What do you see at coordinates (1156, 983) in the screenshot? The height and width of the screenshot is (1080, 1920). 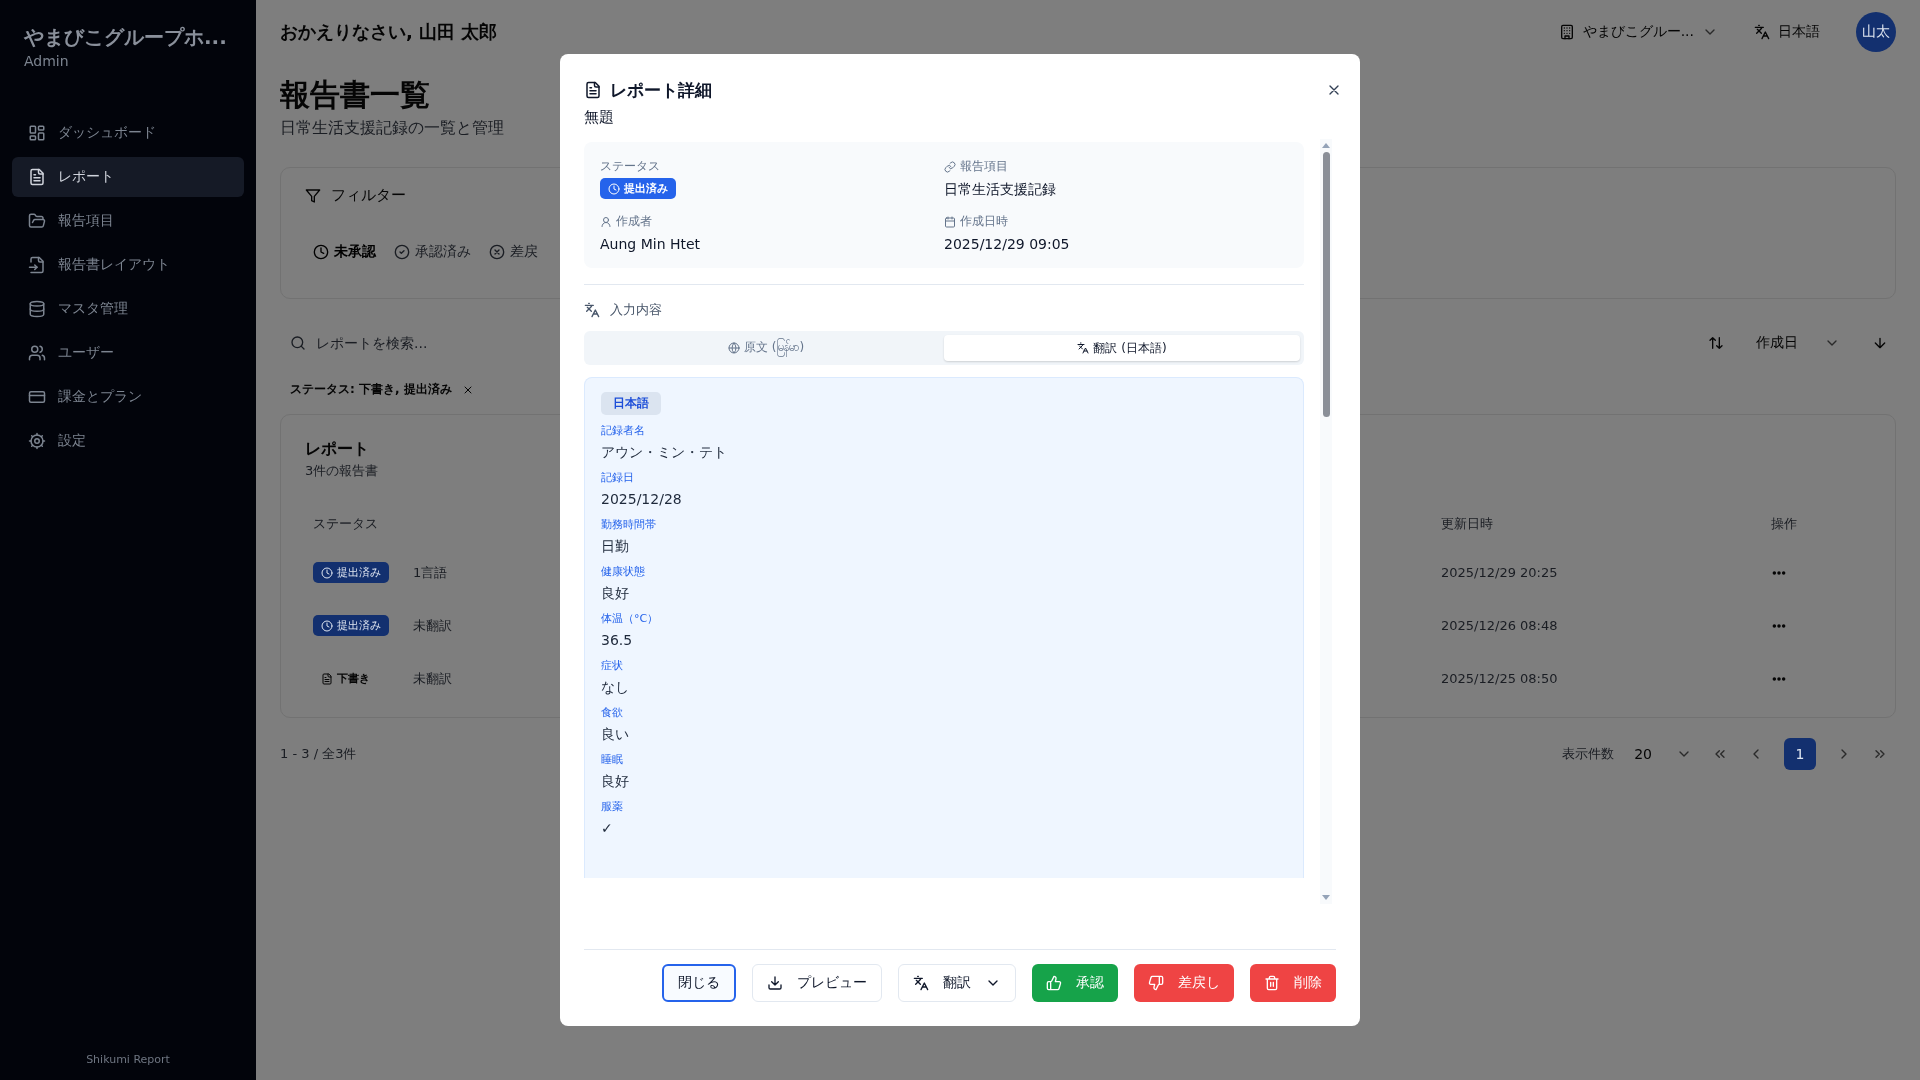 I see `thumbs-down-icon` at bounding box center [1156, 983].